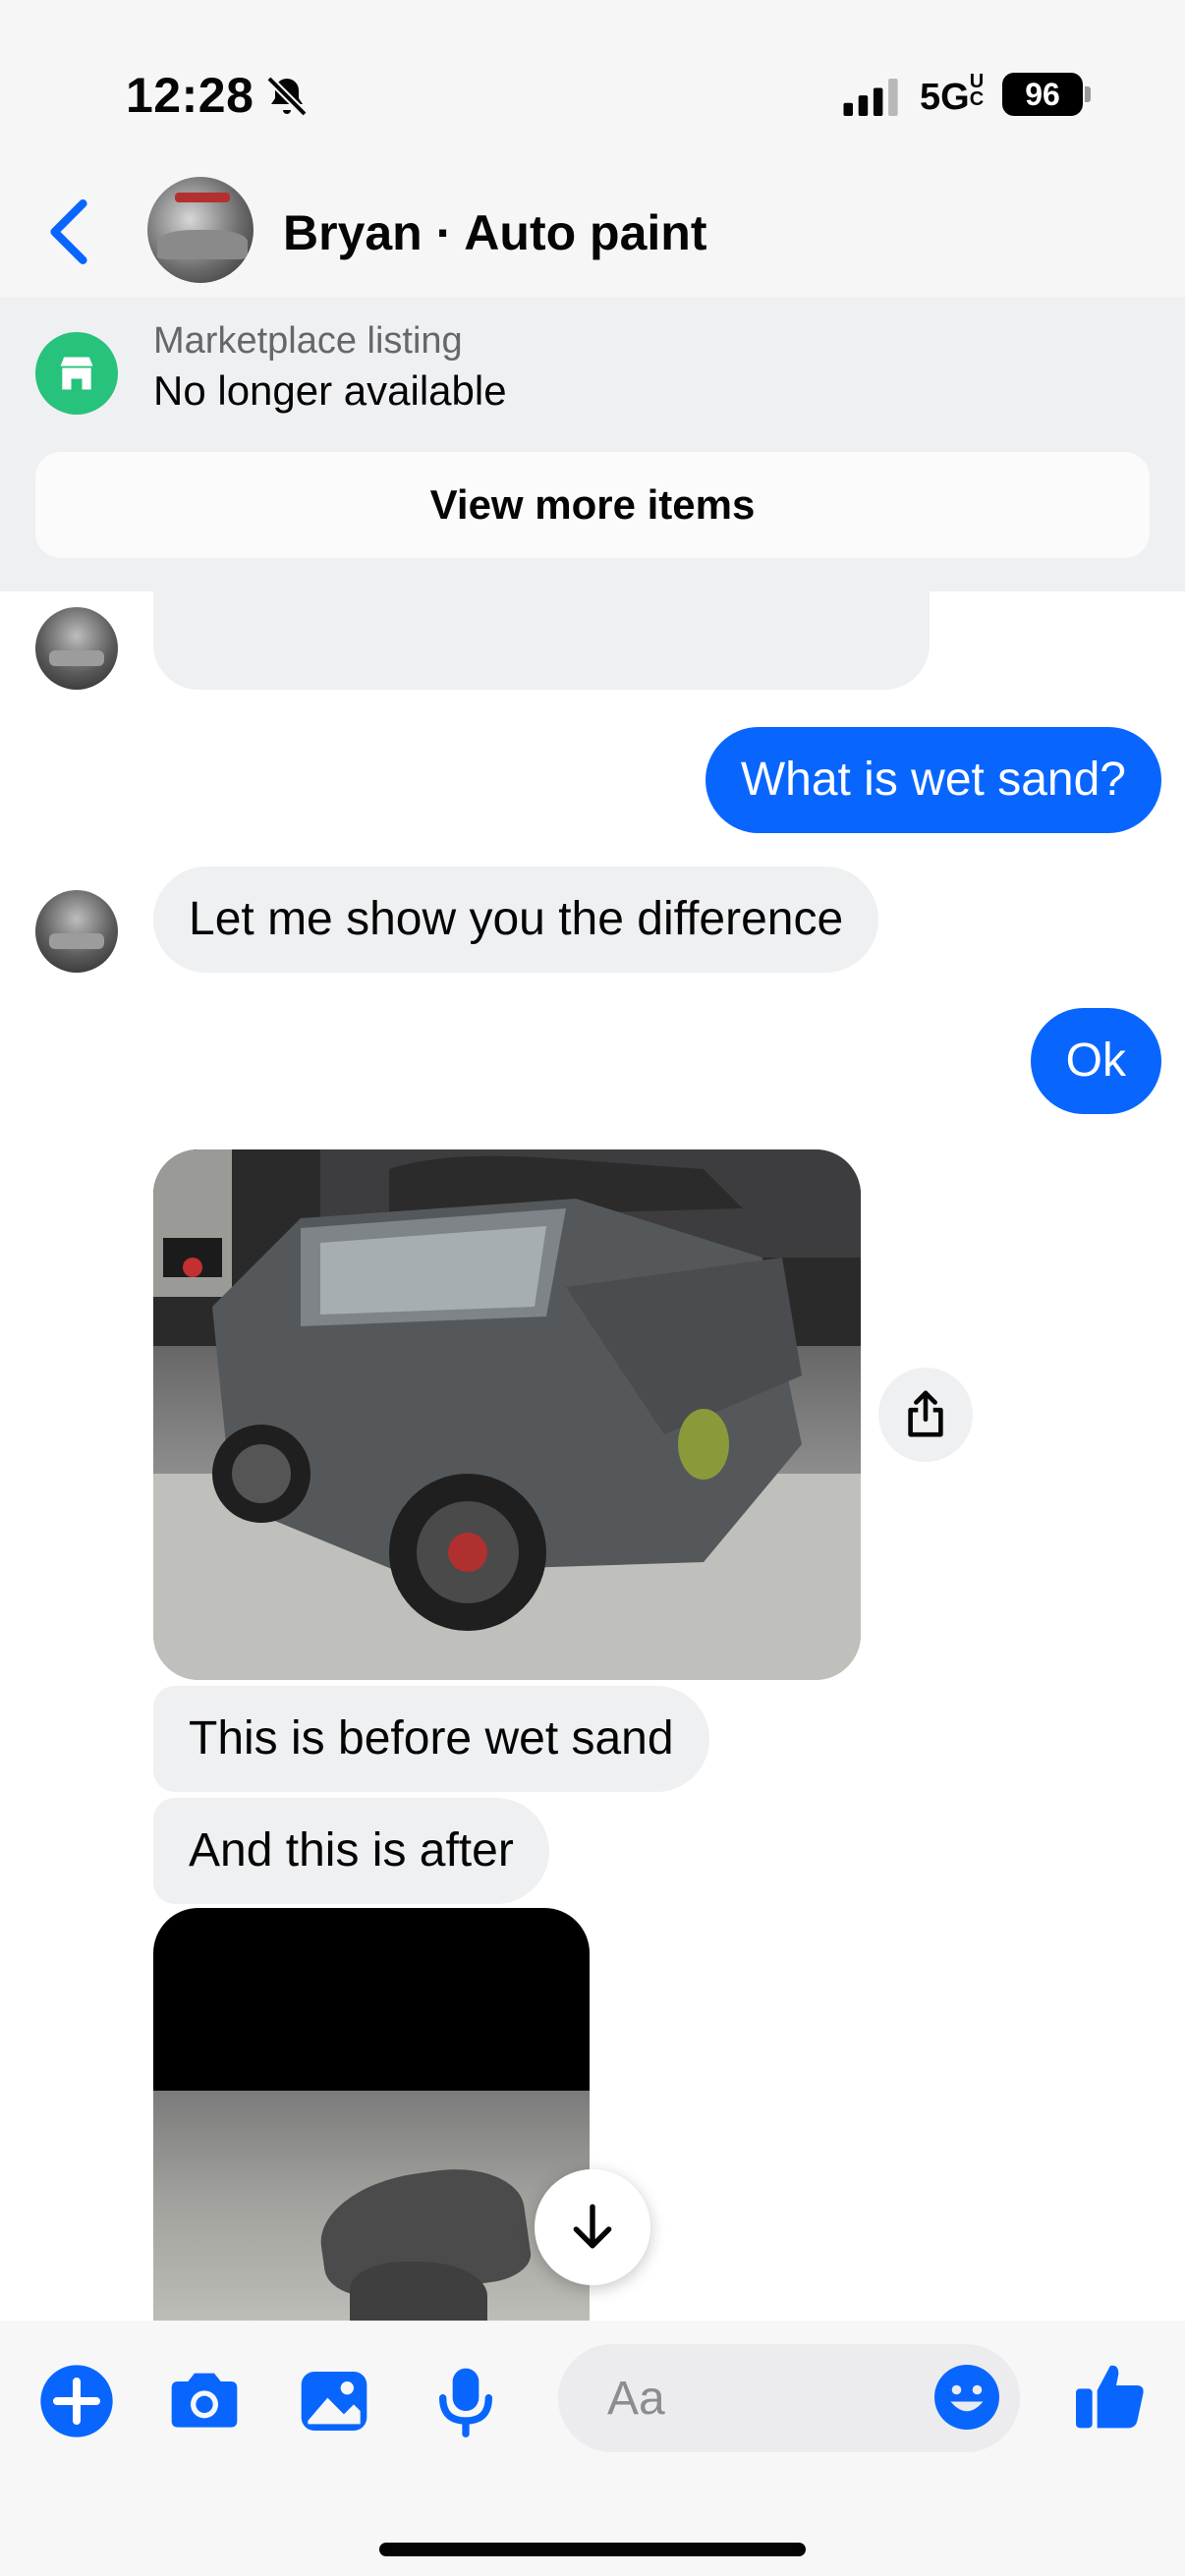  What do you see at coordinates (431, 1739) in the screenshot?
I see `message-bubble-incoming: This is before wet sand` at bounding box center [431, 1739].